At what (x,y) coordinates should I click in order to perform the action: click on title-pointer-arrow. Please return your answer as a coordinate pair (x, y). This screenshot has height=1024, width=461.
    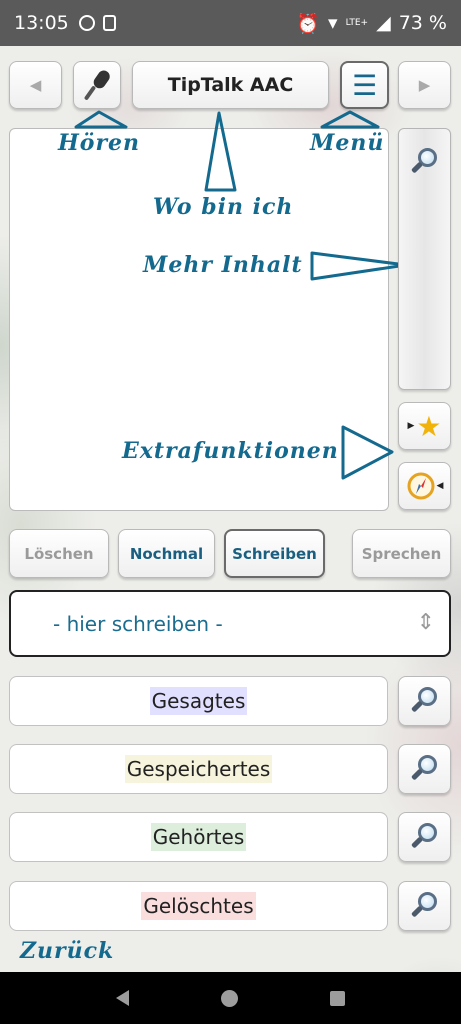
    Looking at the image, I should click on (220, 151).